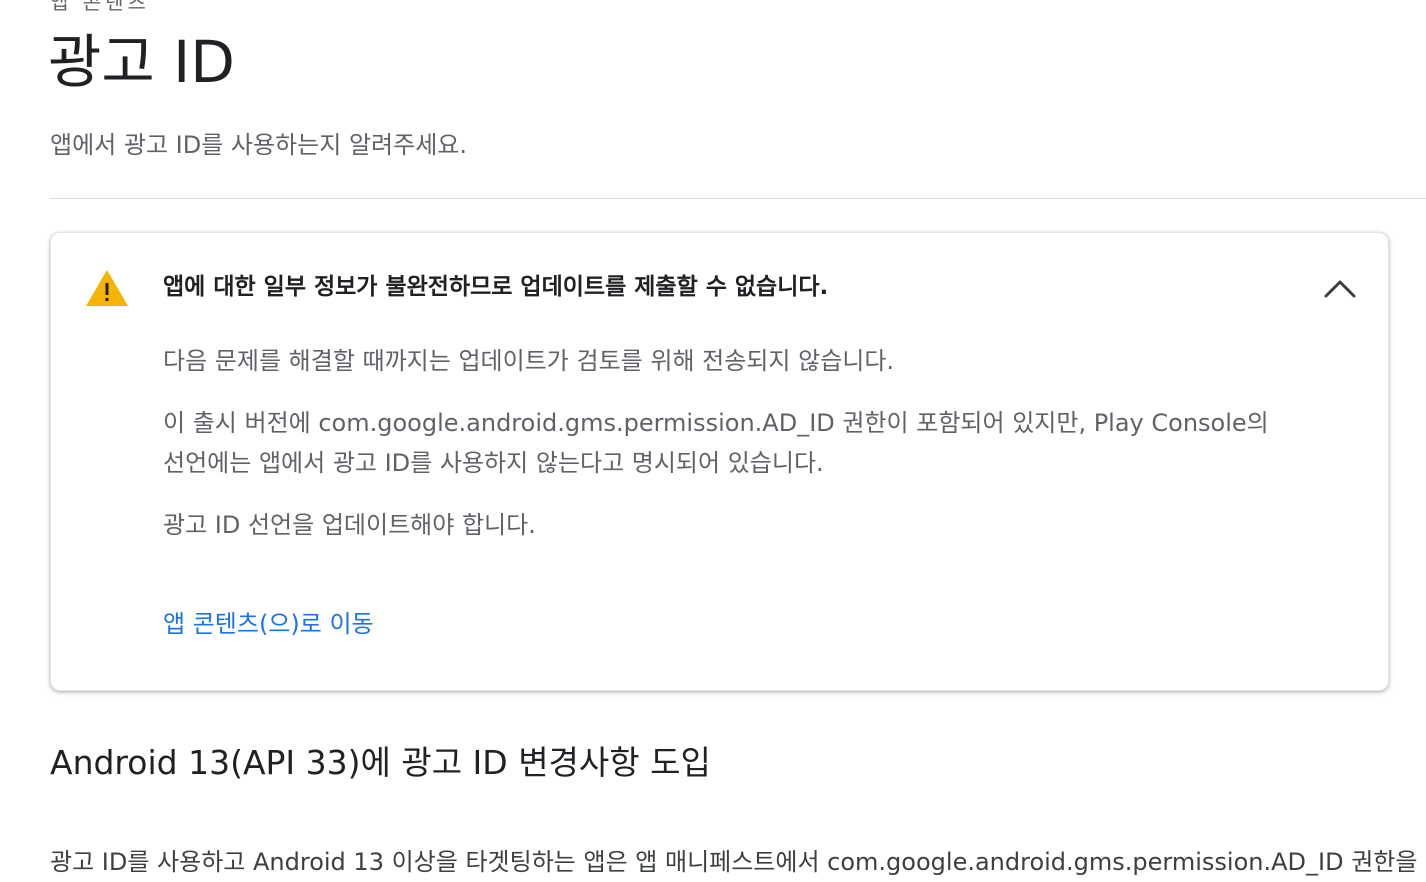  Describe the element at coordinates (100, 7) in the screenshot. I see `breadcrumb: 앱 콘텐츠` at that location.